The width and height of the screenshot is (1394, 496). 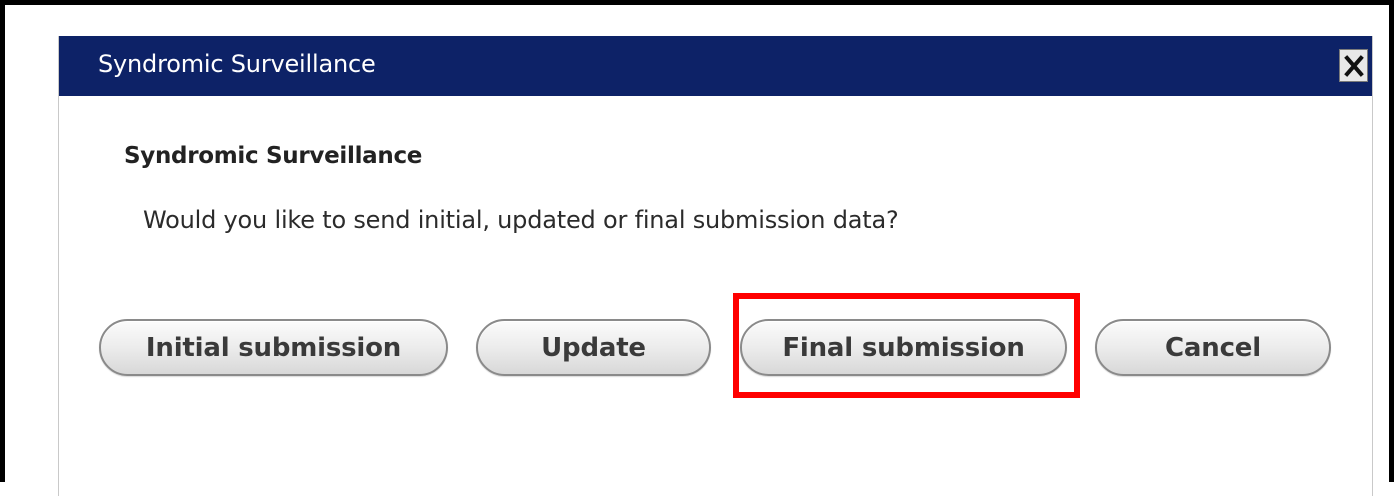 I want to click on cancel-button: Cancel, so click(x=1213, y=347).